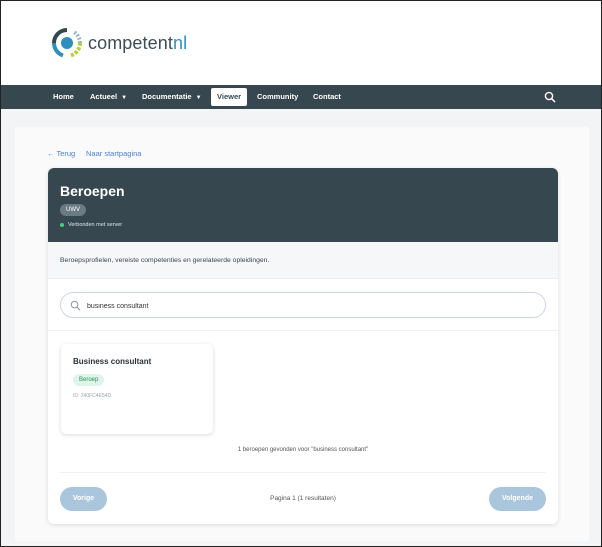 The image size is (602, 547). I want to click on nav-contact: Contact, so click(327, 97).